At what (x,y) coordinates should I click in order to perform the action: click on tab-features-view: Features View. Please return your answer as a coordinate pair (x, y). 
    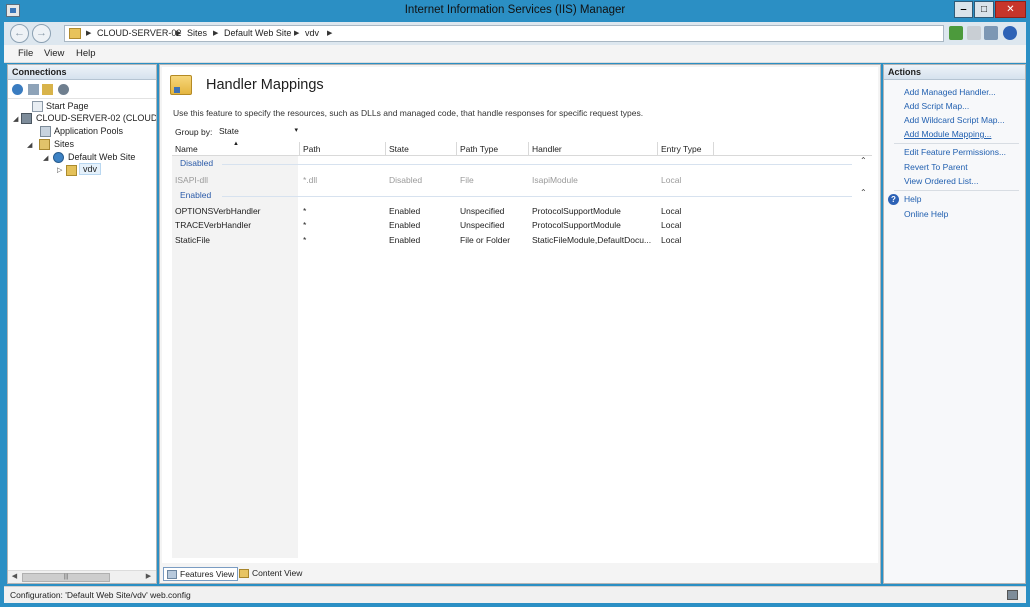
    Looking at the image, I should click on (201, 574).